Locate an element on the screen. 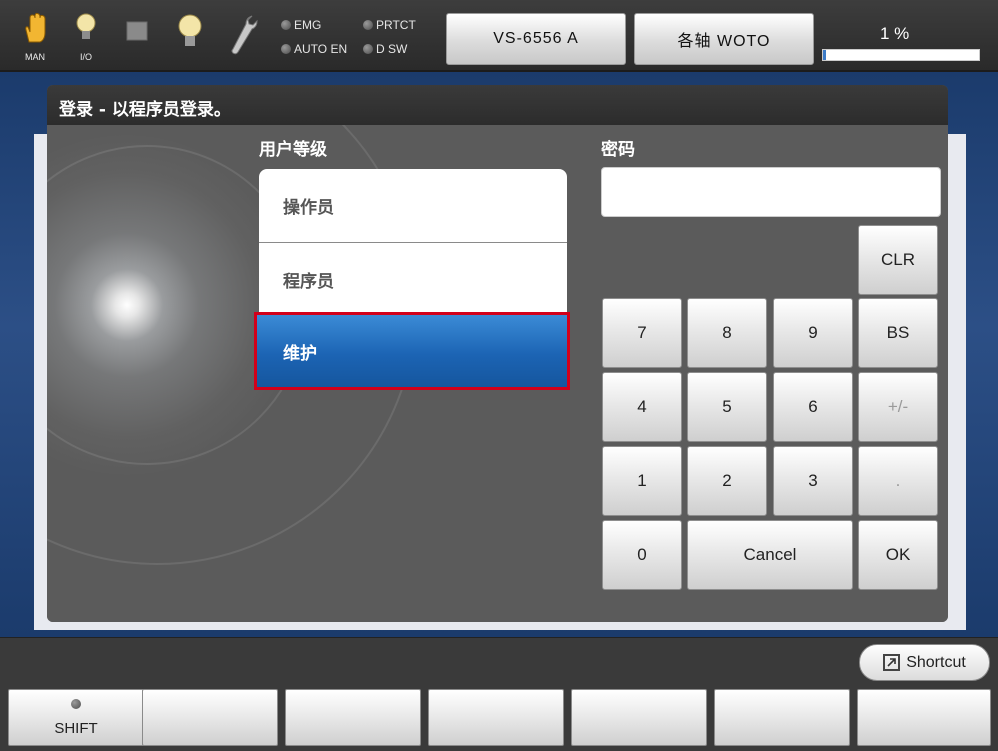 The image size is (998, 751). io-caption: I/O is located at coordinates (85, 57).